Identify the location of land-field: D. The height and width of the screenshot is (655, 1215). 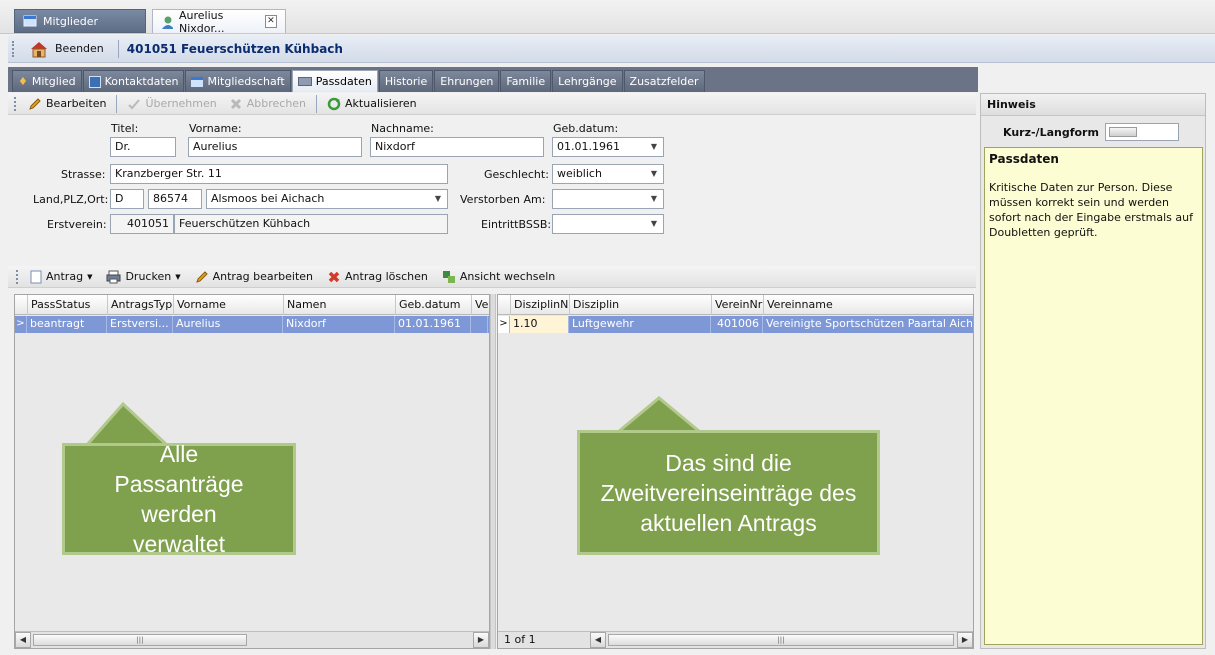
(127, 199).